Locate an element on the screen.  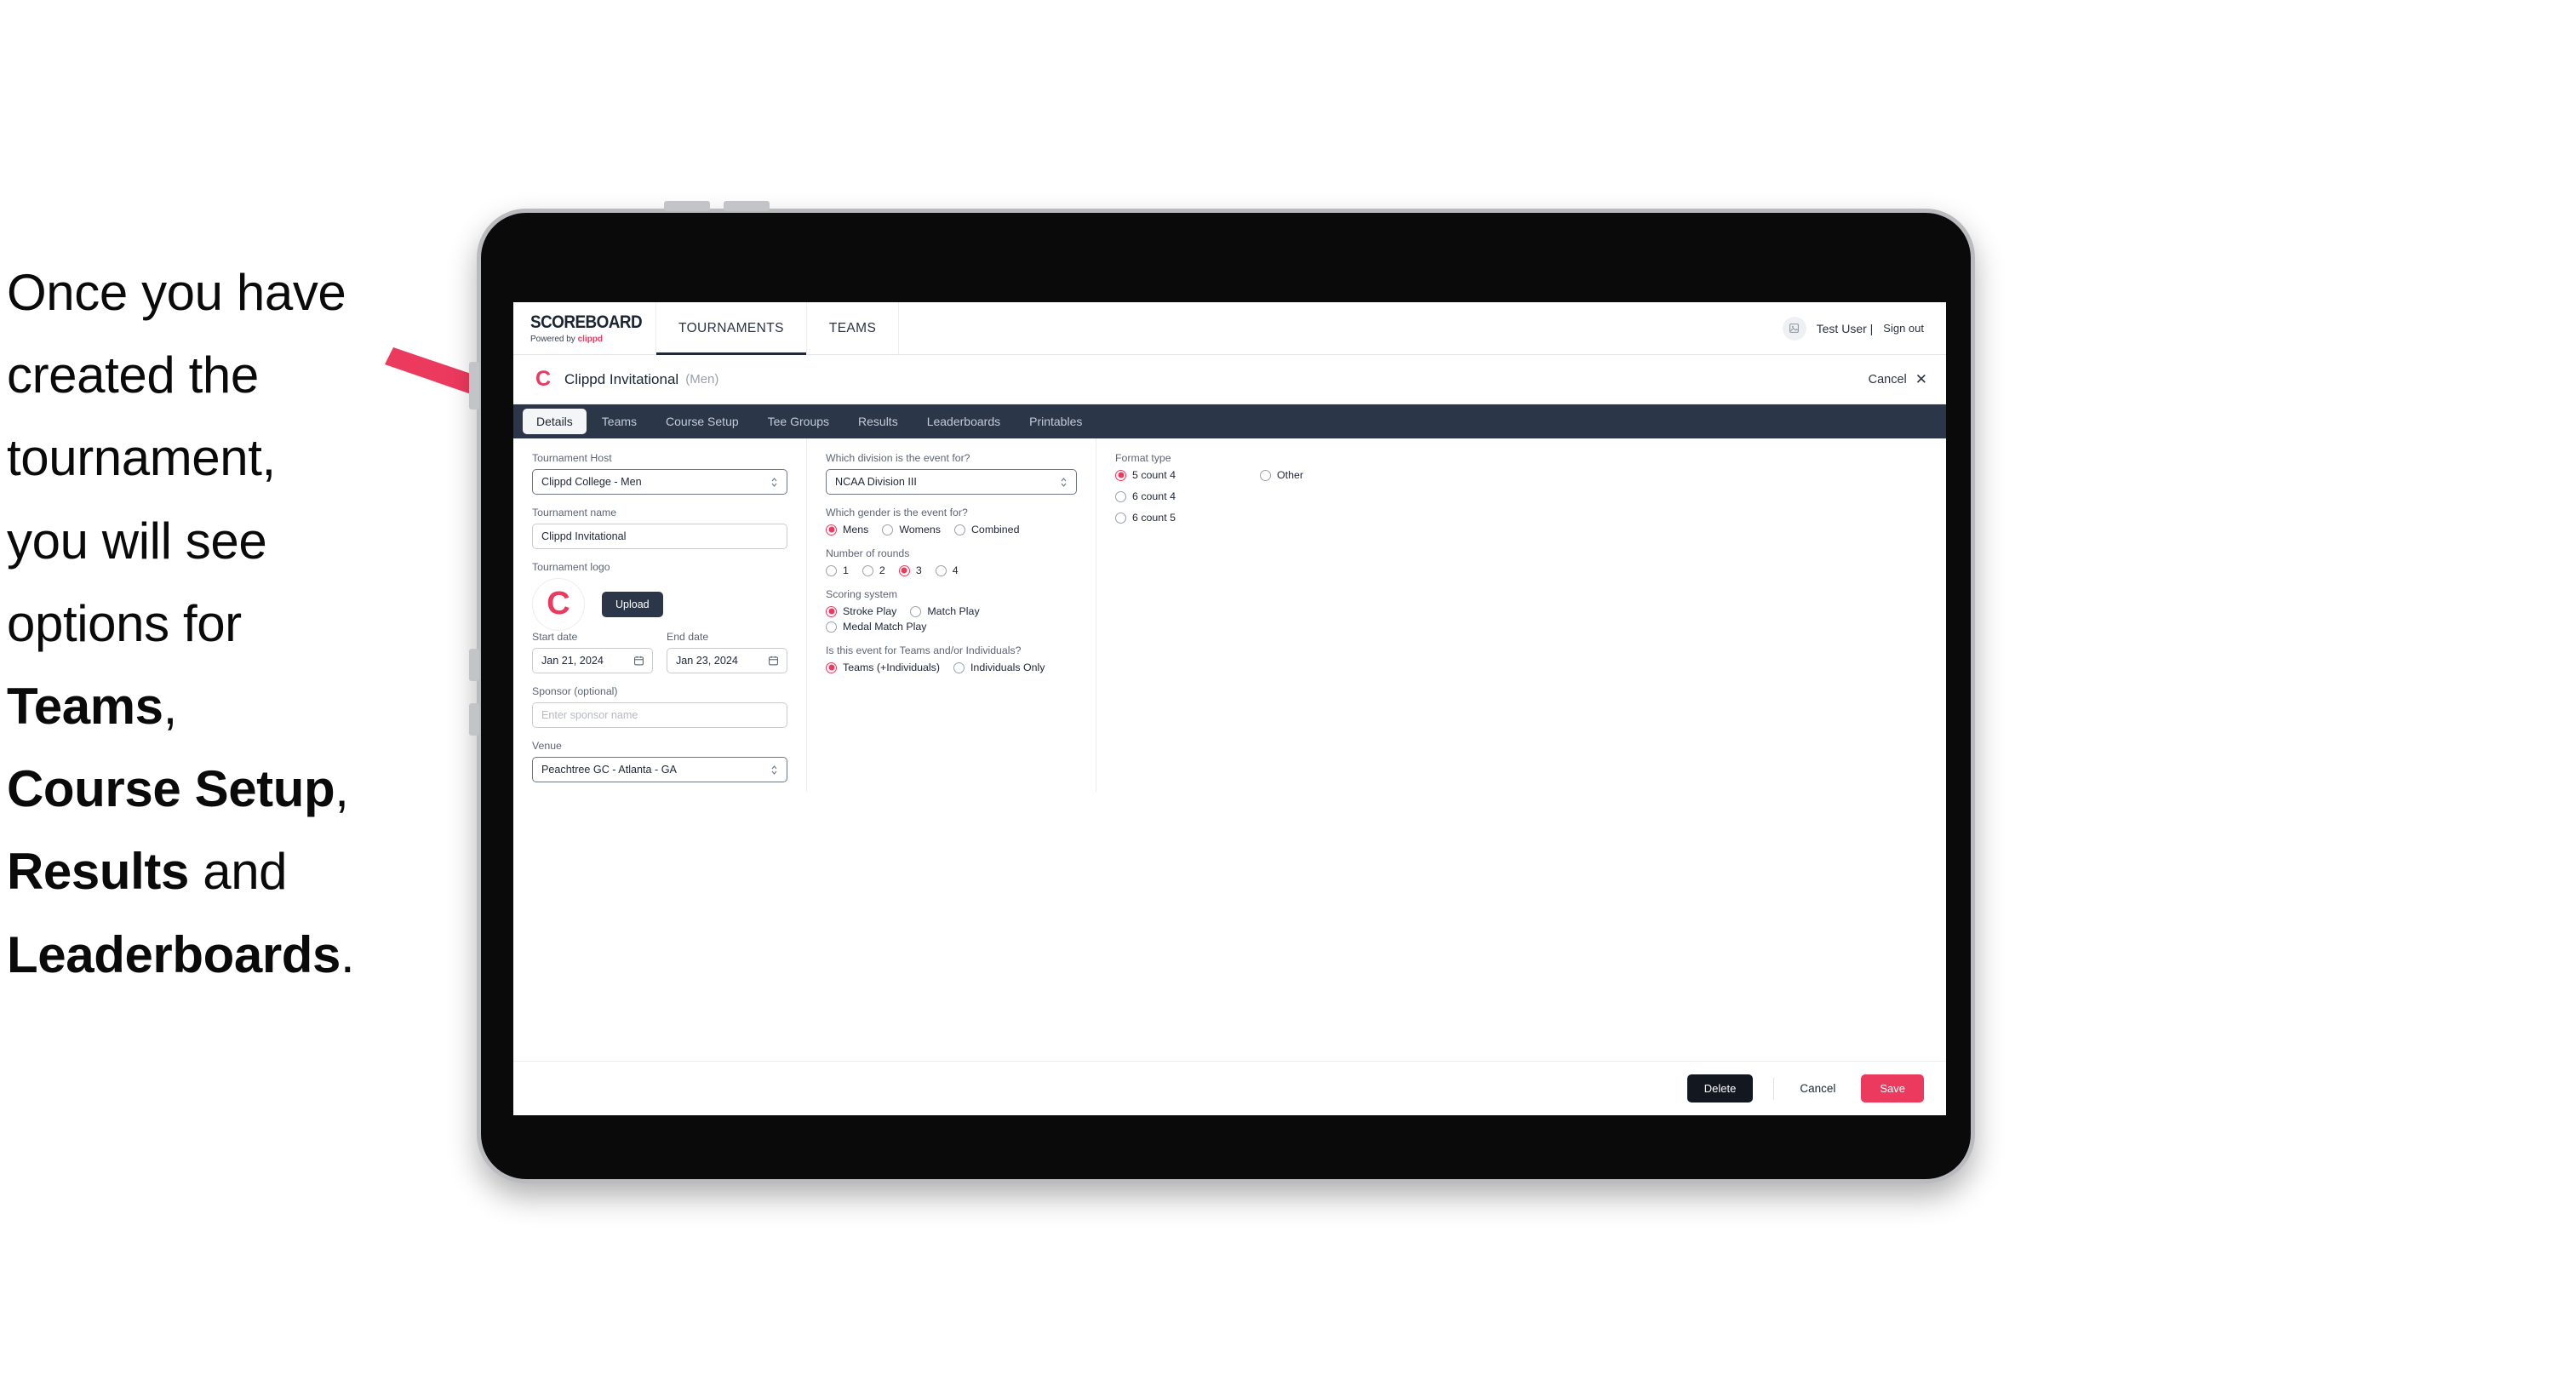
tournament-name-value: Clippd Invitational is located at coordinates (584, 536).